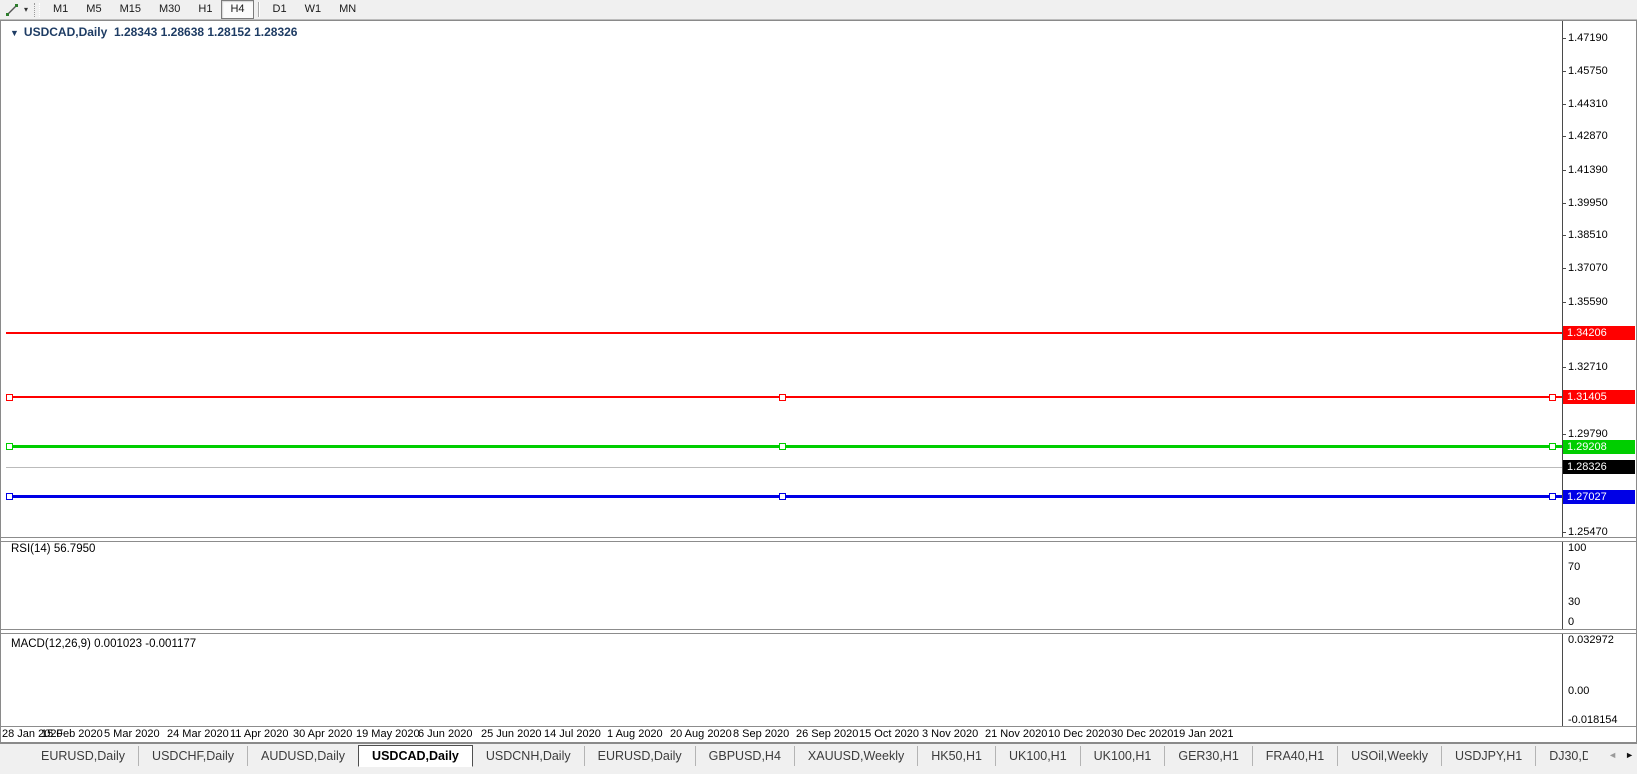 The image size is (1637, 774). What do you see at coordinates (169, 9) in the screenshot?
I see `timeframe-button-m30: M30` at bounding box center [169, 9].